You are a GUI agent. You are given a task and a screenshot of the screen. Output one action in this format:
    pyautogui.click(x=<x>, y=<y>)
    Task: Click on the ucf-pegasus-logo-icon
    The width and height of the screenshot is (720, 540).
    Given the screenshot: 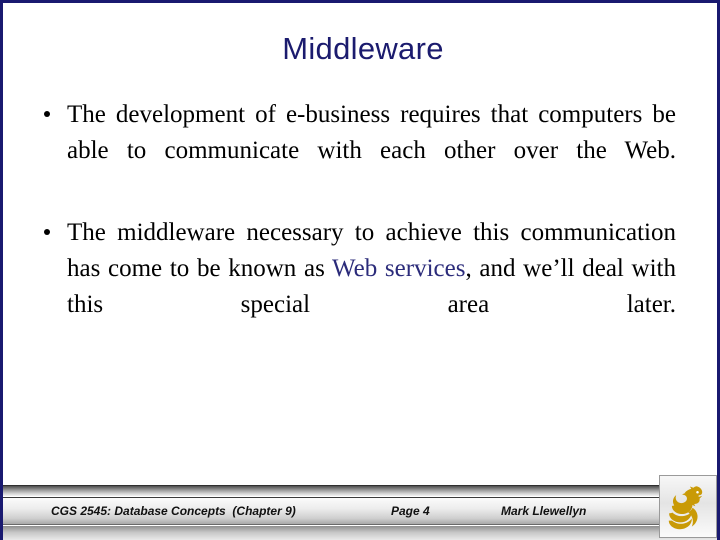 What is the action you would take?
    pyautogui.click(x=685, y=507)
    